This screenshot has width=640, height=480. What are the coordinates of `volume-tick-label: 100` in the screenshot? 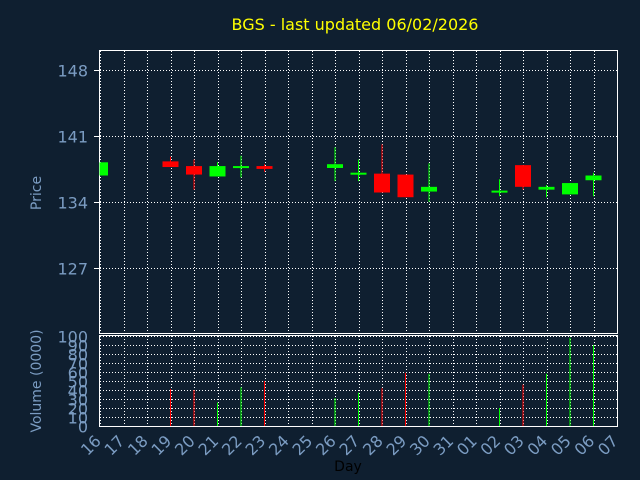 It's located at (72, 337).